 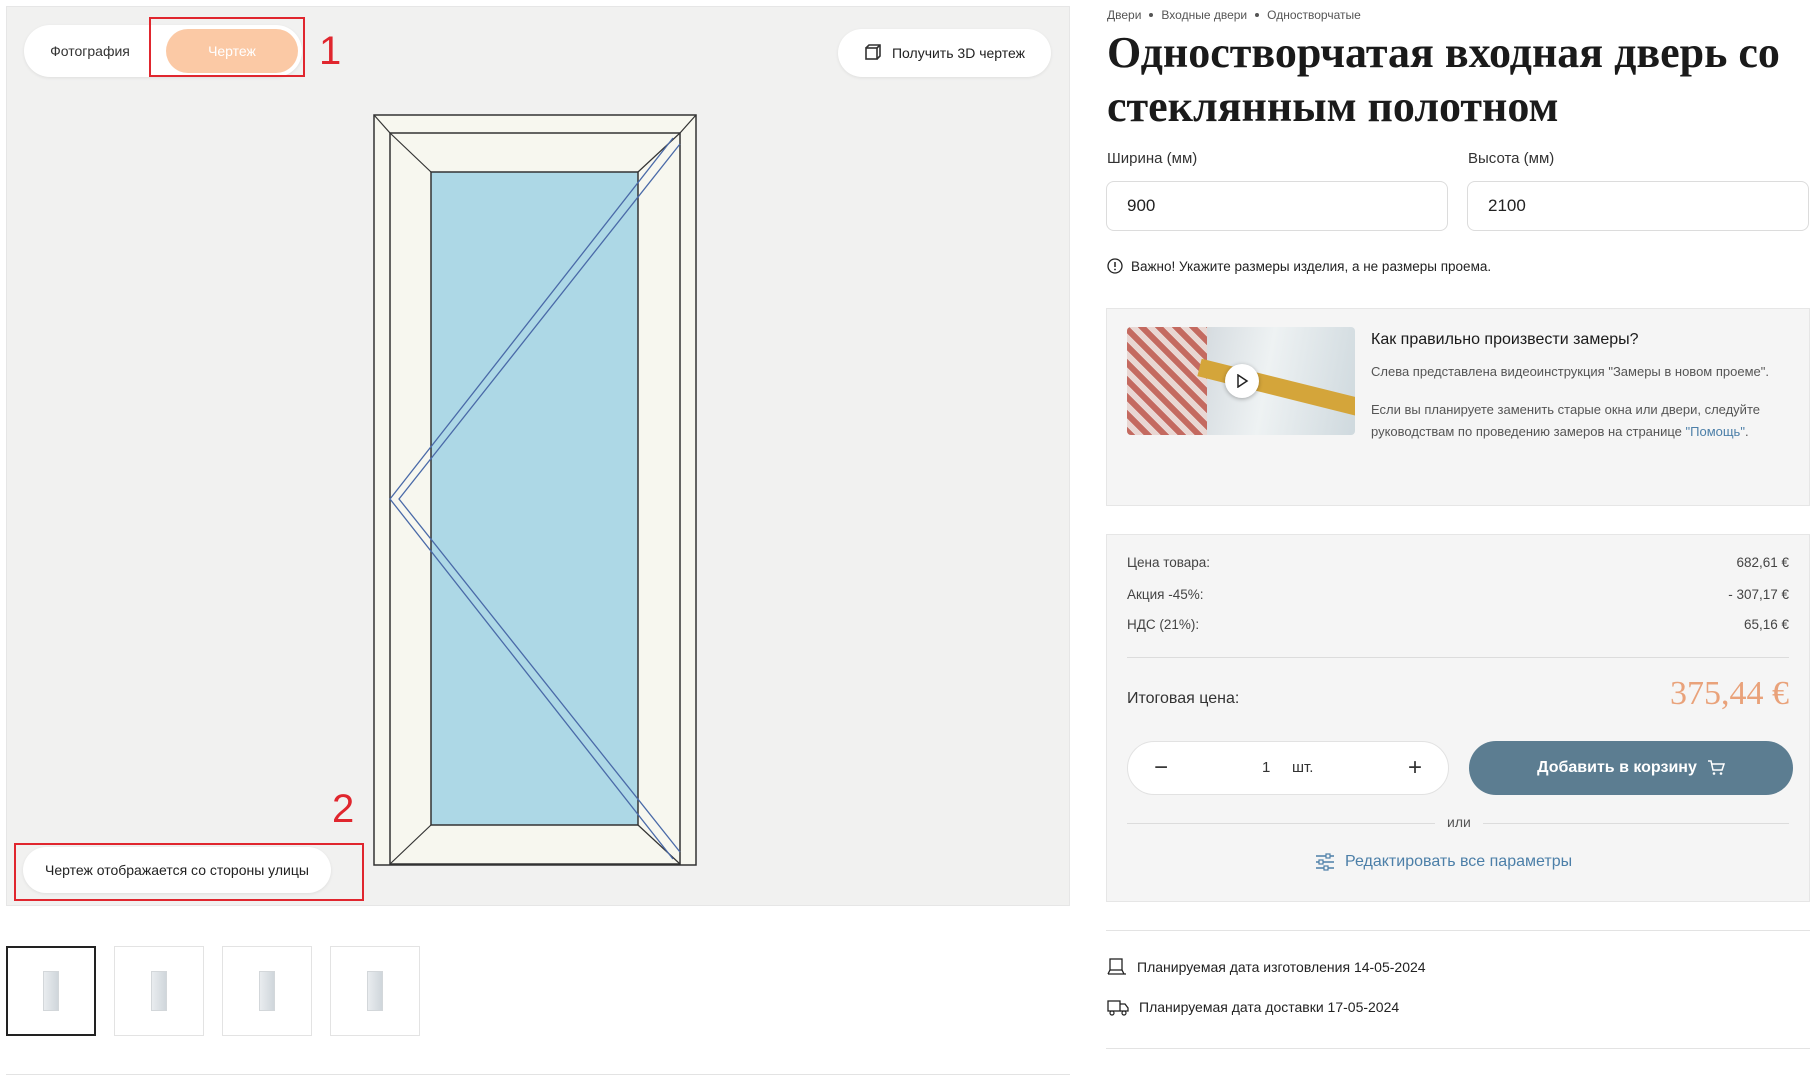 What do you see at coordinates (343, 809) in the screenshot?
I see `annotation-number-2: 2` at bounding box center [343, 809].